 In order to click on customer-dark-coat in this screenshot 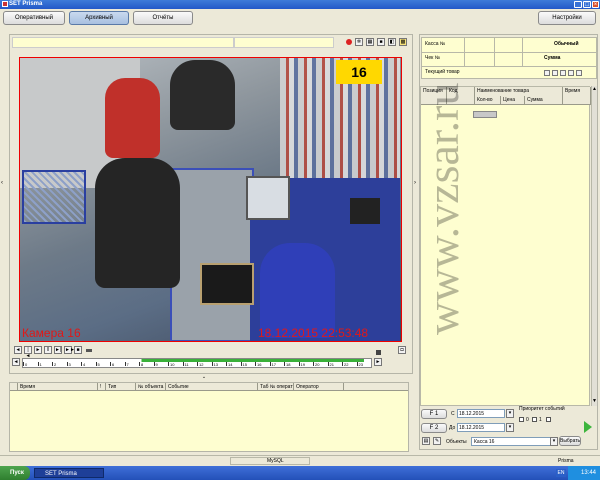, I will do `click(202, 95)`.